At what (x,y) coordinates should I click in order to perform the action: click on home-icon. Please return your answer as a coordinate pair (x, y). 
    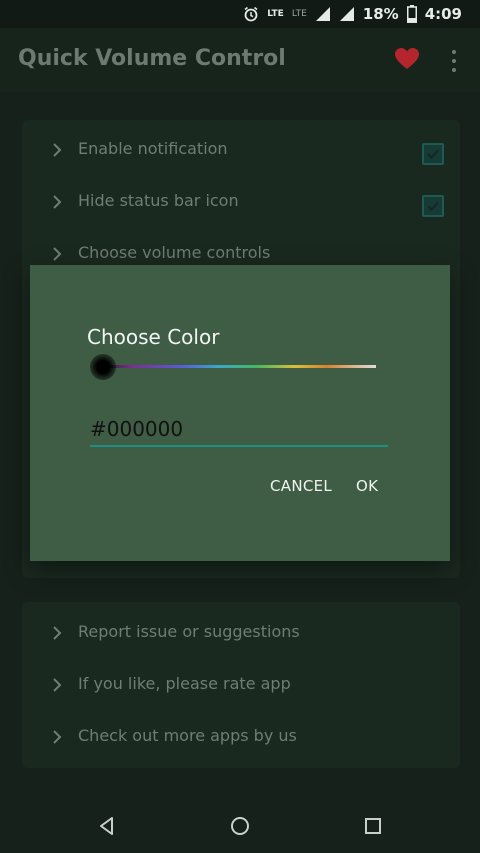
    Looking at the image, I should click on (240, 826).